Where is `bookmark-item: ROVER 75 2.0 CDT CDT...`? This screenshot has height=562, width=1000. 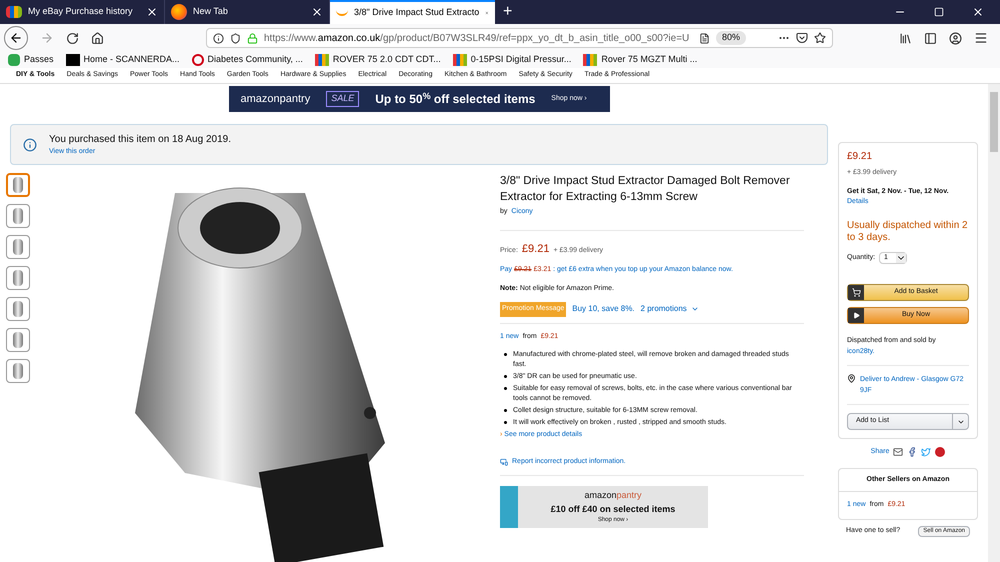
bookmark-item: ROVER 75 2.0 CDT CDT... is located at coordinates (377, 60).